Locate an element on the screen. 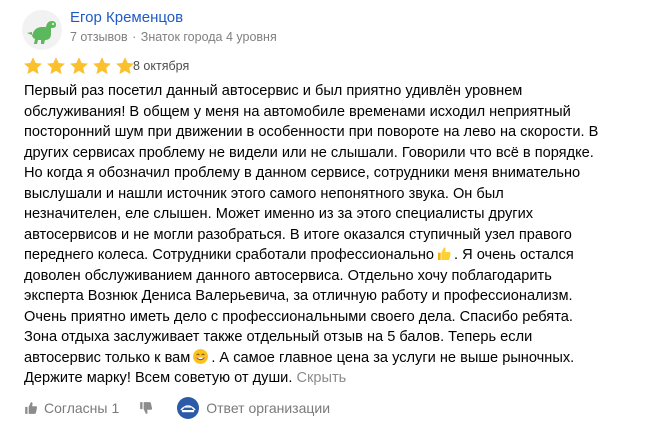 This screenshot has width=672, height=430. dinosaur-icon is located at coordinates (41, 32).